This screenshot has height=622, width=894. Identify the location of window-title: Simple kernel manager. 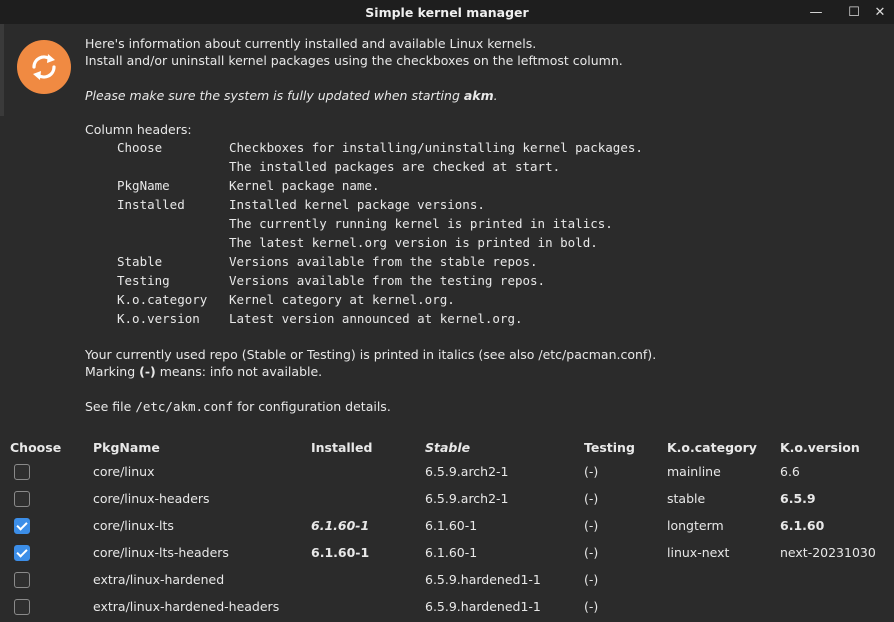
(447, 12).